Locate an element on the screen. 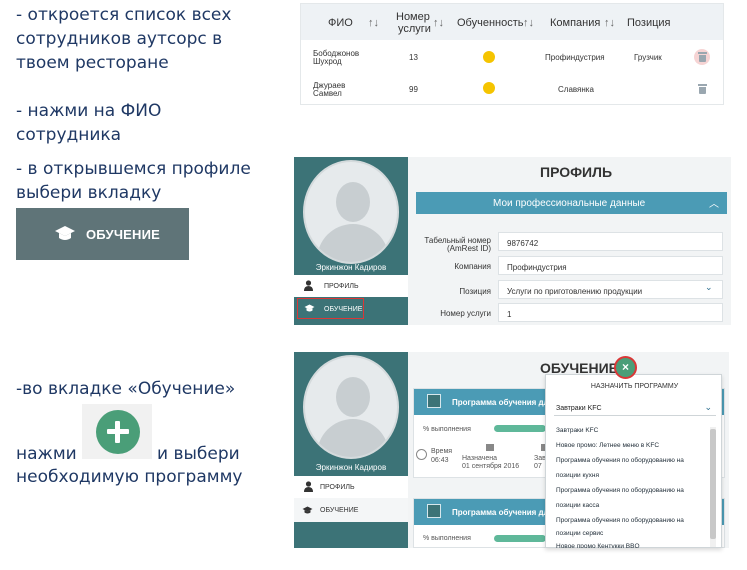 The image size is (747, 570). column-header-number-2: услуги is located at coordinates (414, 29).